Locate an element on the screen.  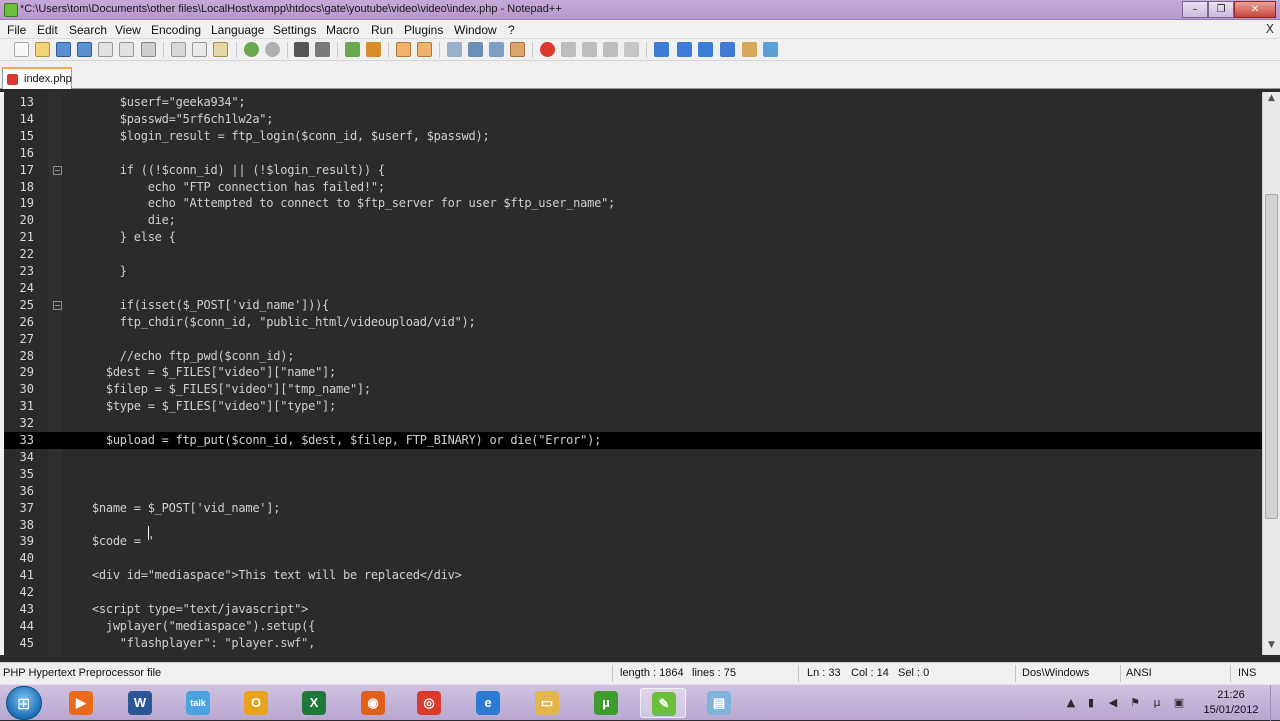
scroll-down-icon: ▼ is located at coordinates (1271, 647).